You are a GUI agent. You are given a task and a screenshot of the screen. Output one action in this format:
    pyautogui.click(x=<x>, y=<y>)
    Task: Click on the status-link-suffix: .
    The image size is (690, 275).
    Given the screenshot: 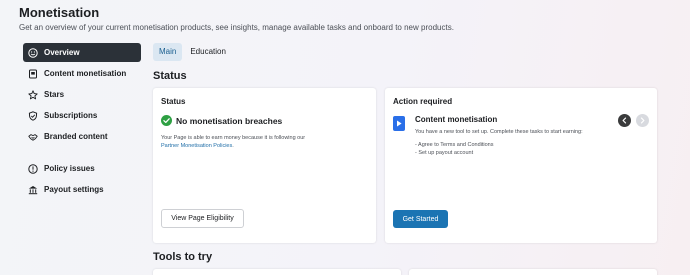 What is the action you would take?
    pyautogui.click(x=233, y=146)
    